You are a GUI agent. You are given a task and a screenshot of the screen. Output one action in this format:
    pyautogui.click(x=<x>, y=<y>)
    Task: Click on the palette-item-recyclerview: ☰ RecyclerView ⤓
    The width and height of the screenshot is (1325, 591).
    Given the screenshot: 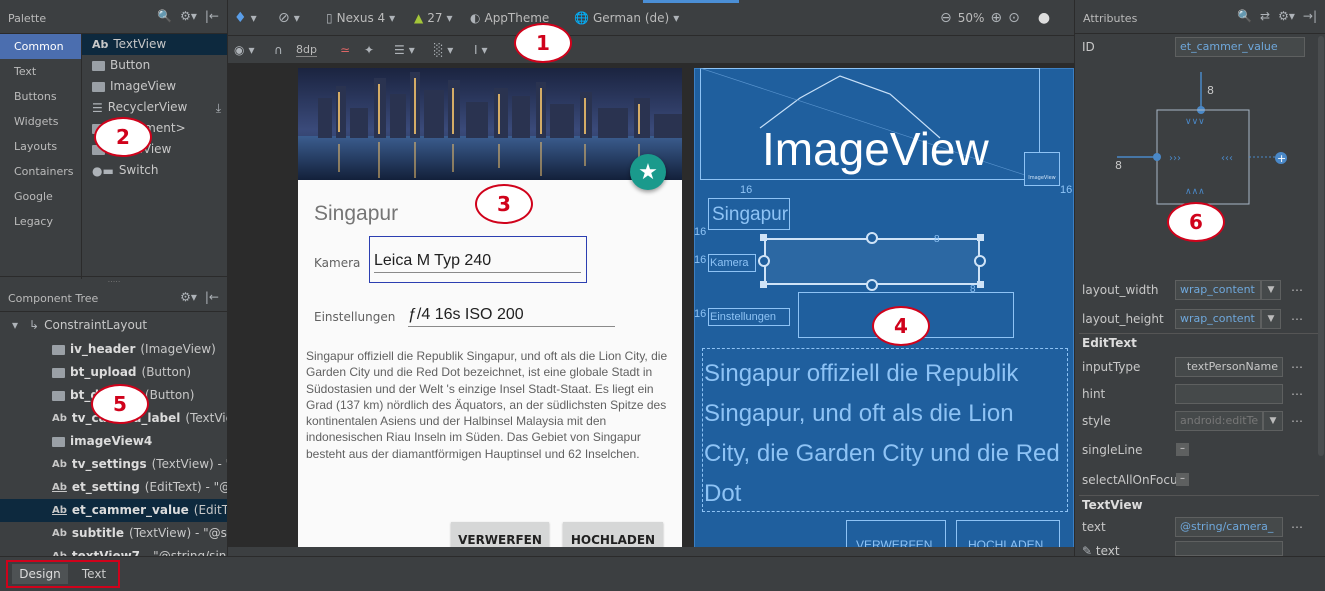 What is the action you would take?
    pyautogui.click(x=154, y=107)
    